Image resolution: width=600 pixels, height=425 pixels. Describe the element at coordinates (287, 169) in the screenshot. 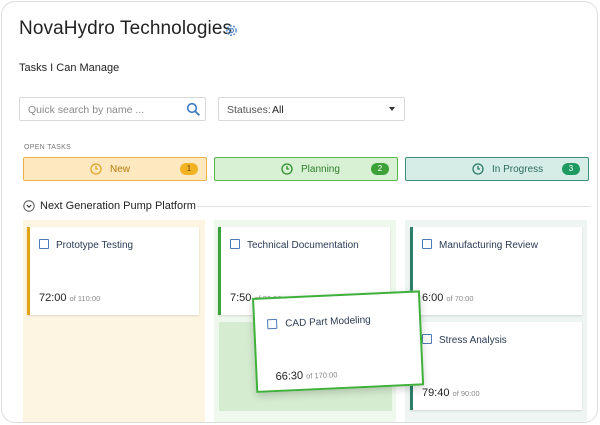

I see `stage-planning-icon` at that location.